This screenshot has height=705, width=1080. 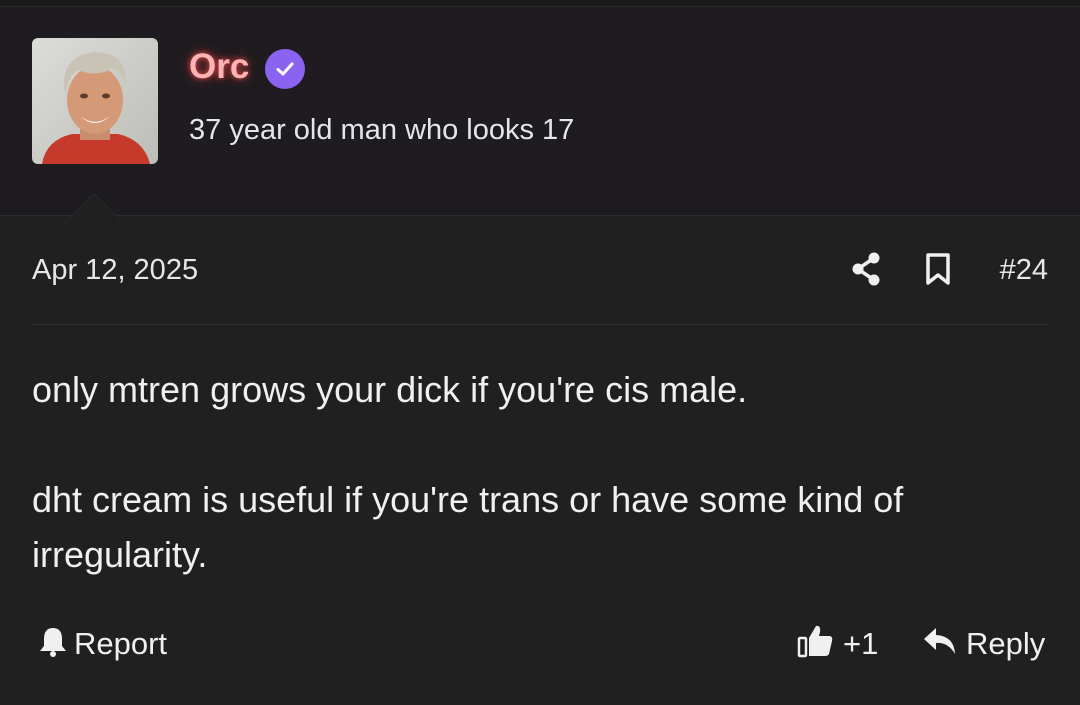 What do you see at coordinates (115, 270) in the screenshot?
I see `post-date: Apr 12, 2025` at bounding box center [115, 270].